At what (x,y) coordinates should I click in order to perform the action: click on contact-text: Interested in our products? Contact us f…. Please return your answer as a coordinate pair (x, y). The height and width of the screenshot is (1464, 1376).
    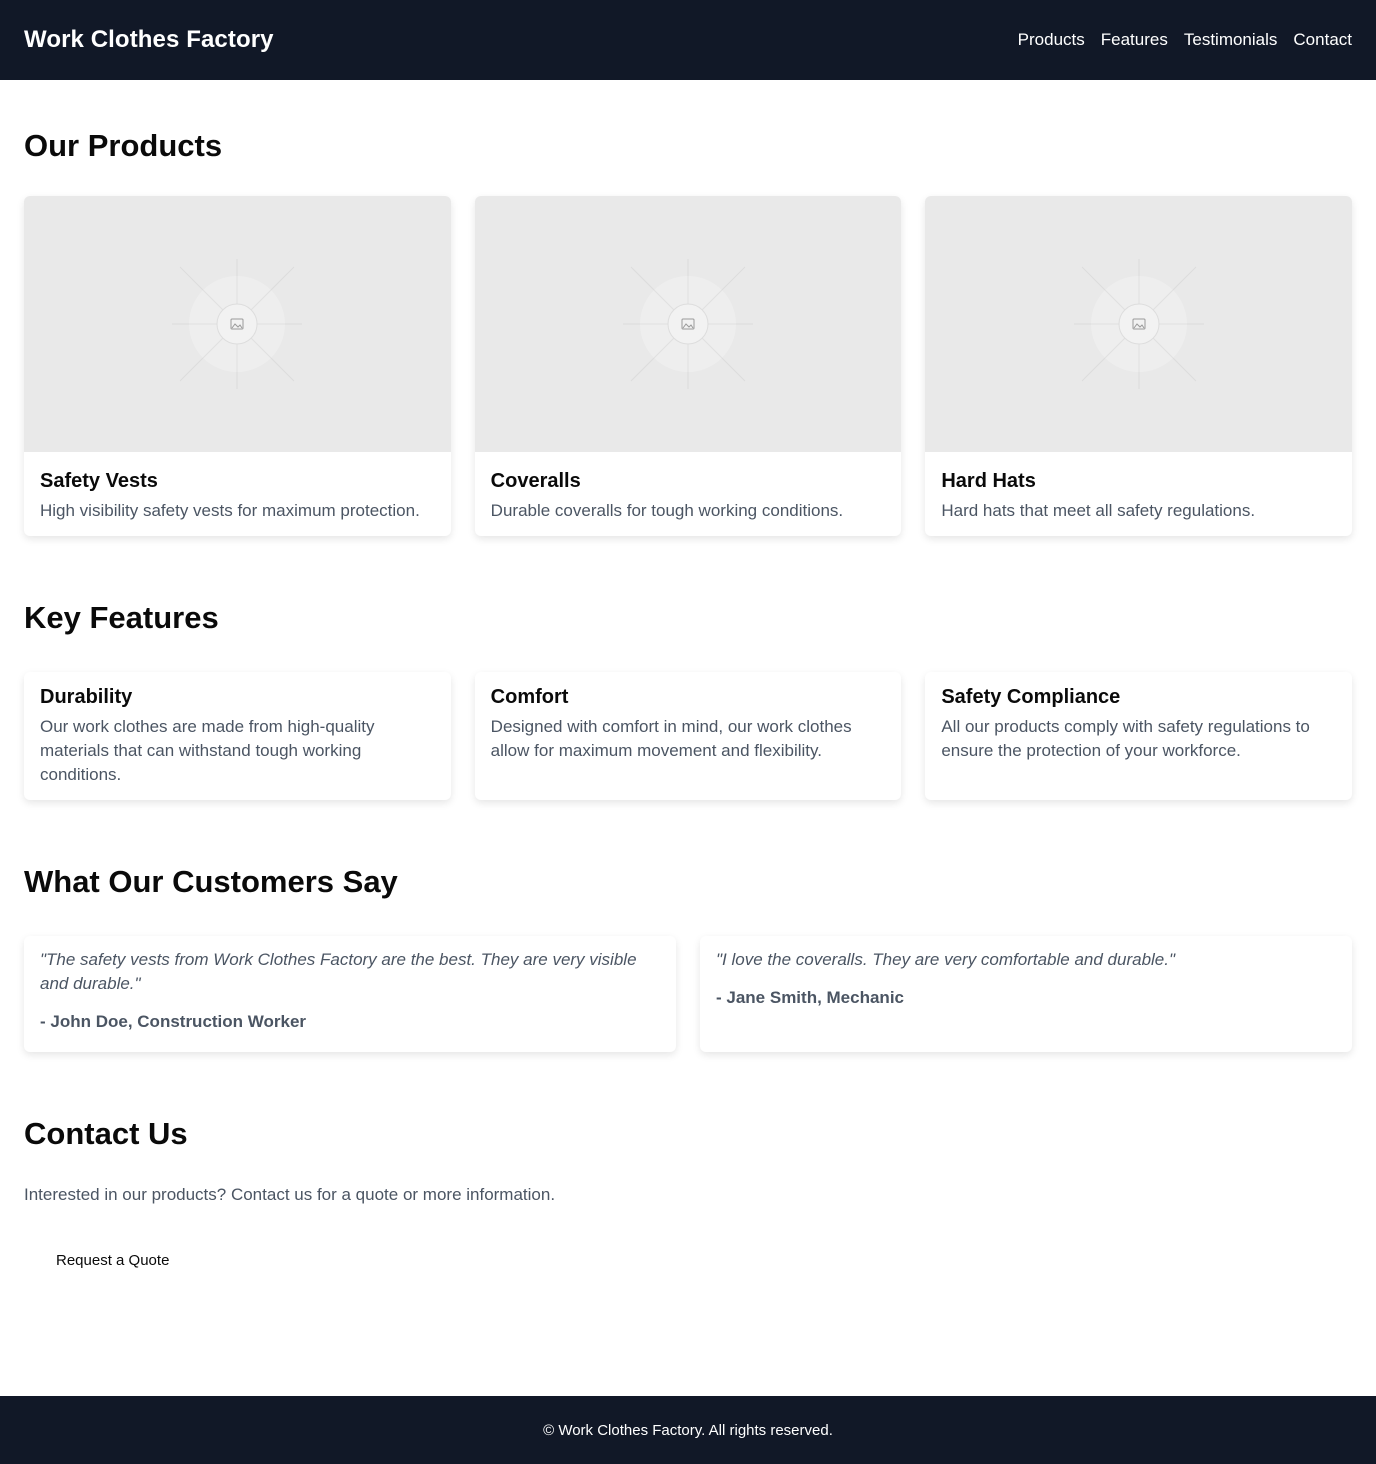
    Looking at the image, I should click on (290, 1194).